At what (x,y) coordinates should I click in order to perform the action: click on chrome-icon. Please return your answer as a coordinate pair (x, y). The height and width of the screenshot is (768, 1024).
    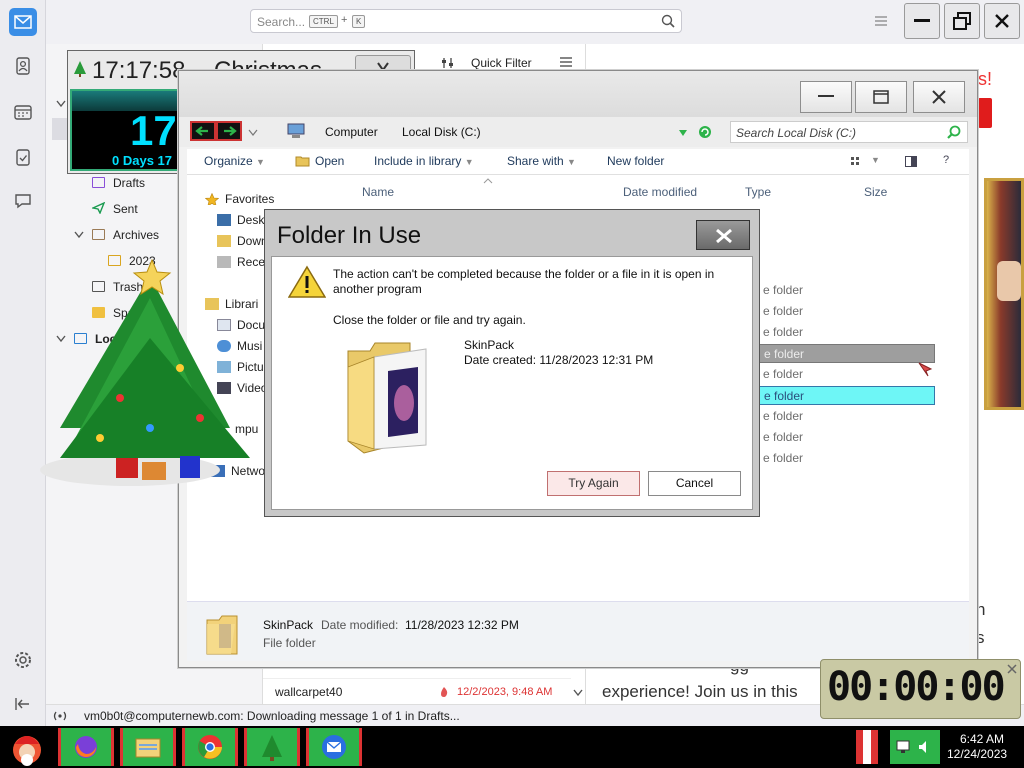
    Looking at the image, I should click on (210, 747).